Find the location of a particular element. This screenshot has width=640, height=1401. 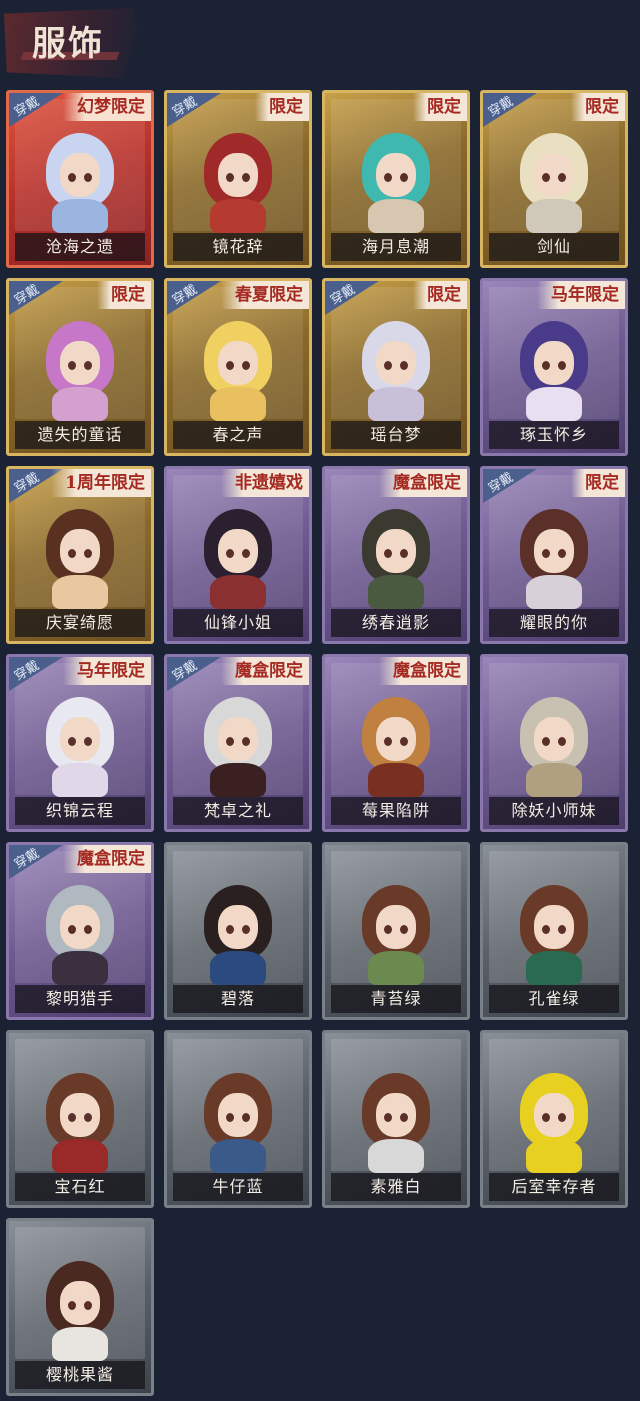

costume-card: 穿戴 马年限定 织锦云程 is located at coordinates (80, 743).